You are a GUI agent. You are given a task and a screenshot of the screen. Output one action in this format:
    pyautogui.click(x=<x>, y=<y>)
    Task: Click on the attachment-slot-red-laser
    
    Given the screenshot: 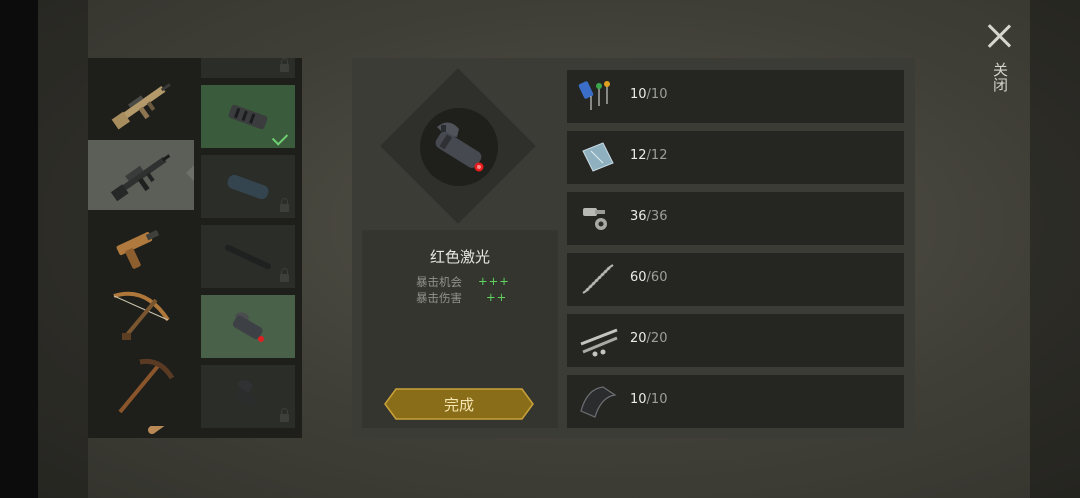 What is the action you would take?
    pyautogui.click(x=248, y=326)
    